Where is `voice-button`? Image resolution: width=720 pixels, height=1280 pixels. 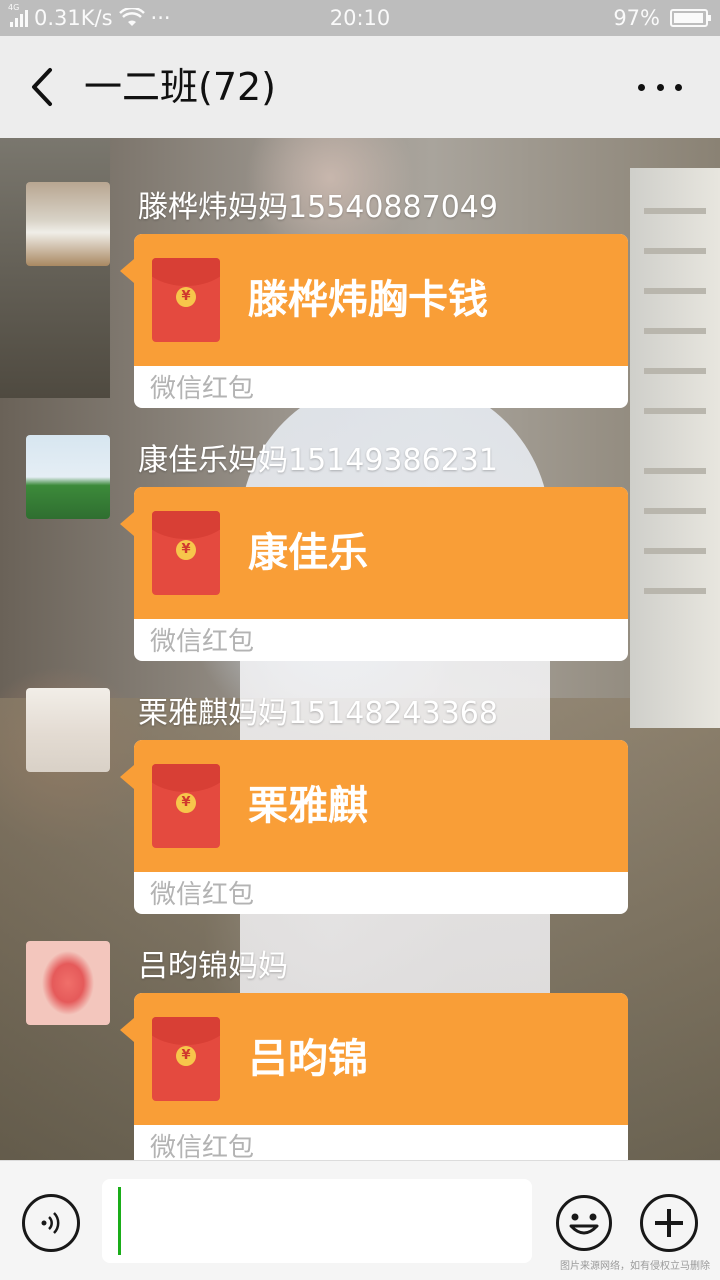
voice-button is located at coordinates (51, 1223).